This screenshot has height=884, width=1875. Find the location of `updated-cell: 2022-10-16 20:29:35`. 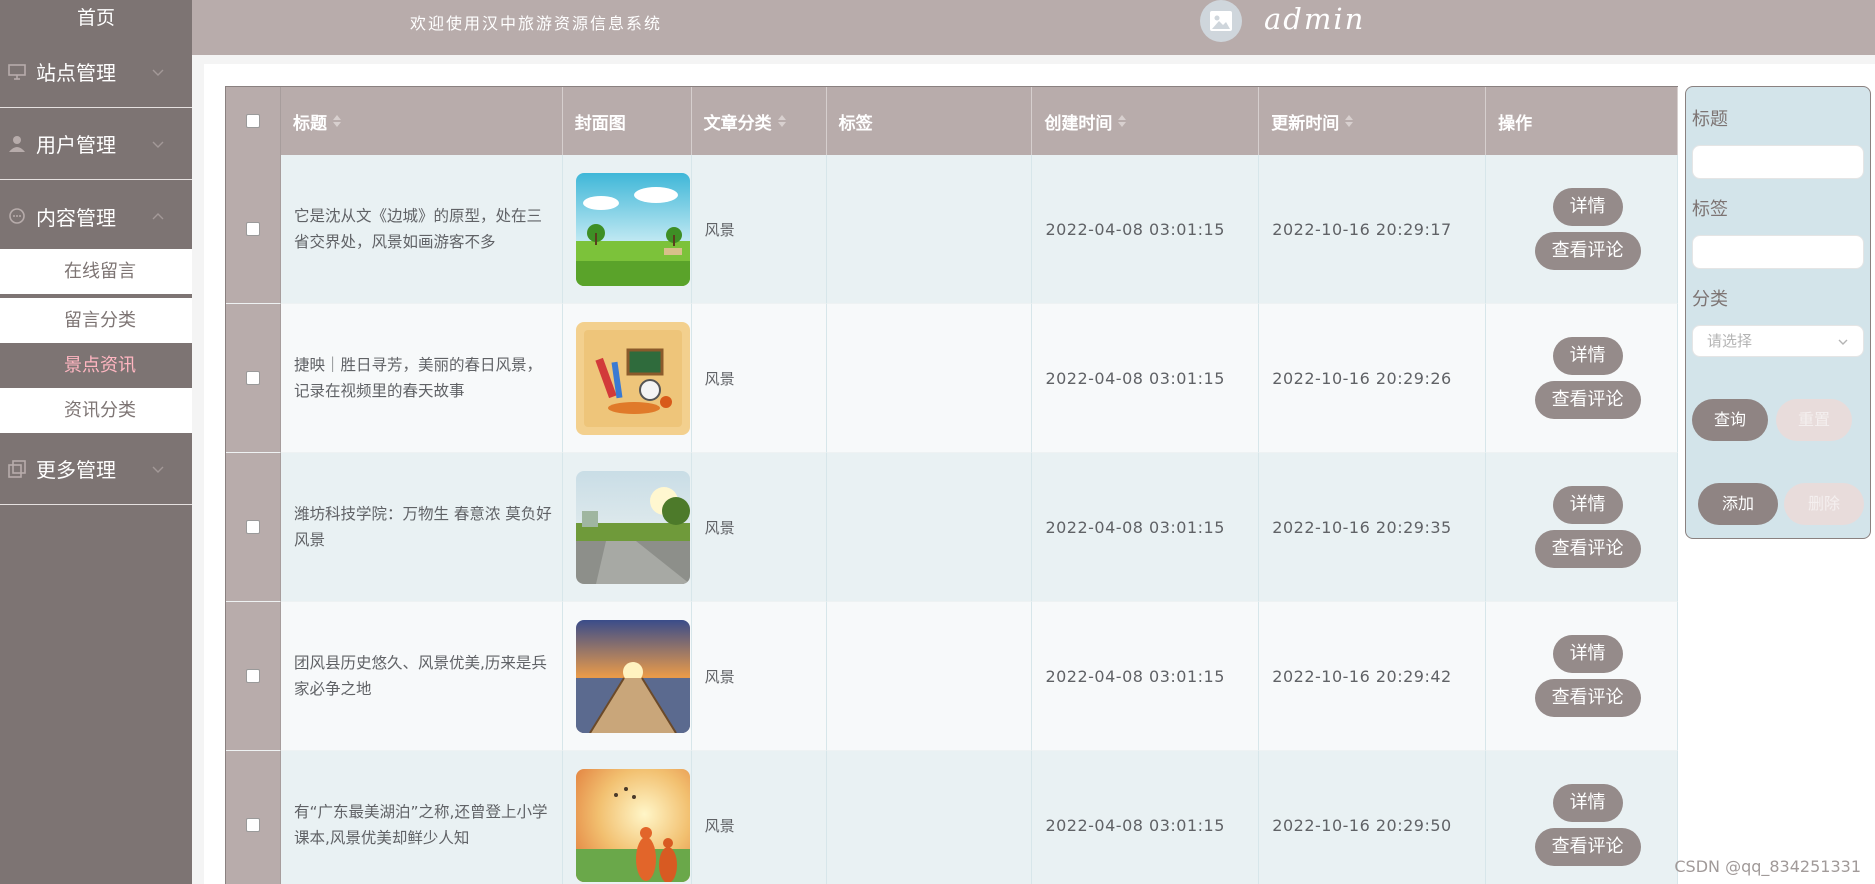

updated-cell: 2022-10-16 20:29:35 is located at coordinates (1373, 527).